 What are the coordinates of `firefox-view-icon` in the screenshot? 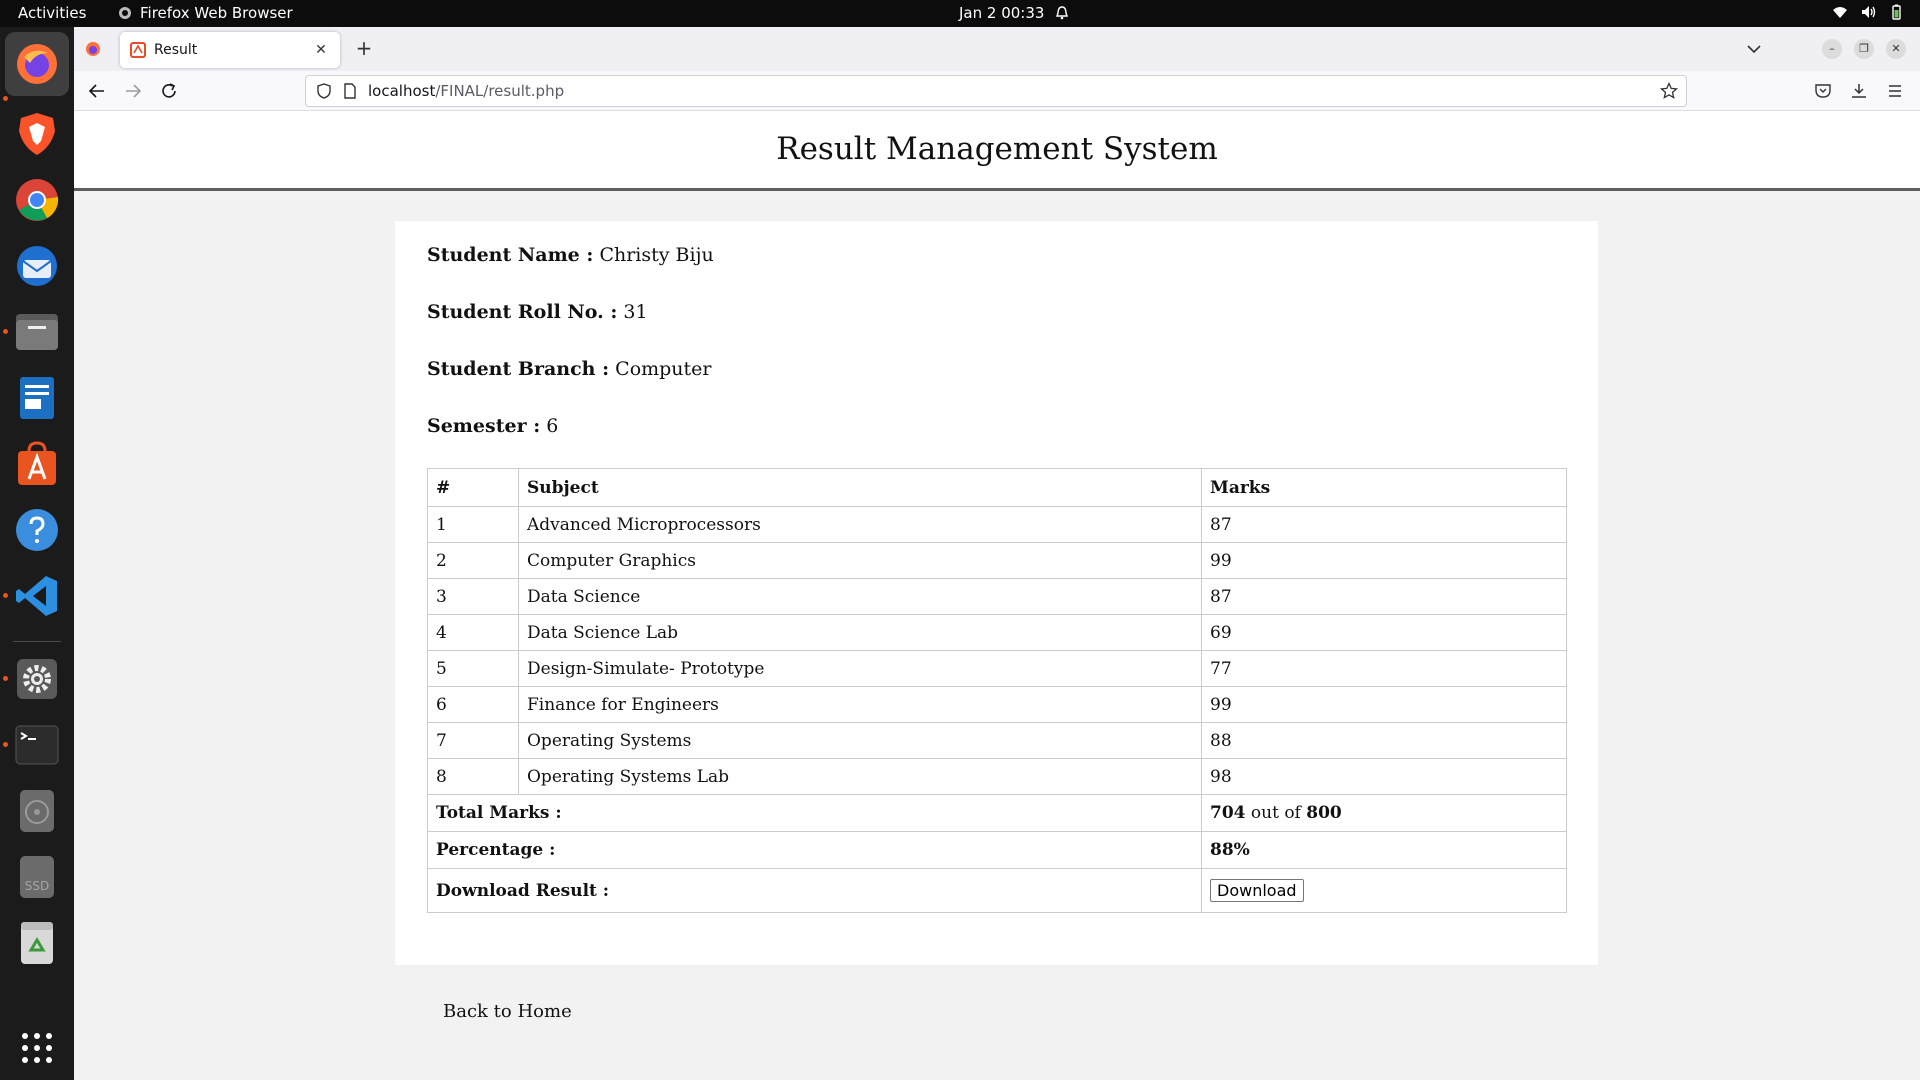 It's located at (93, 49).